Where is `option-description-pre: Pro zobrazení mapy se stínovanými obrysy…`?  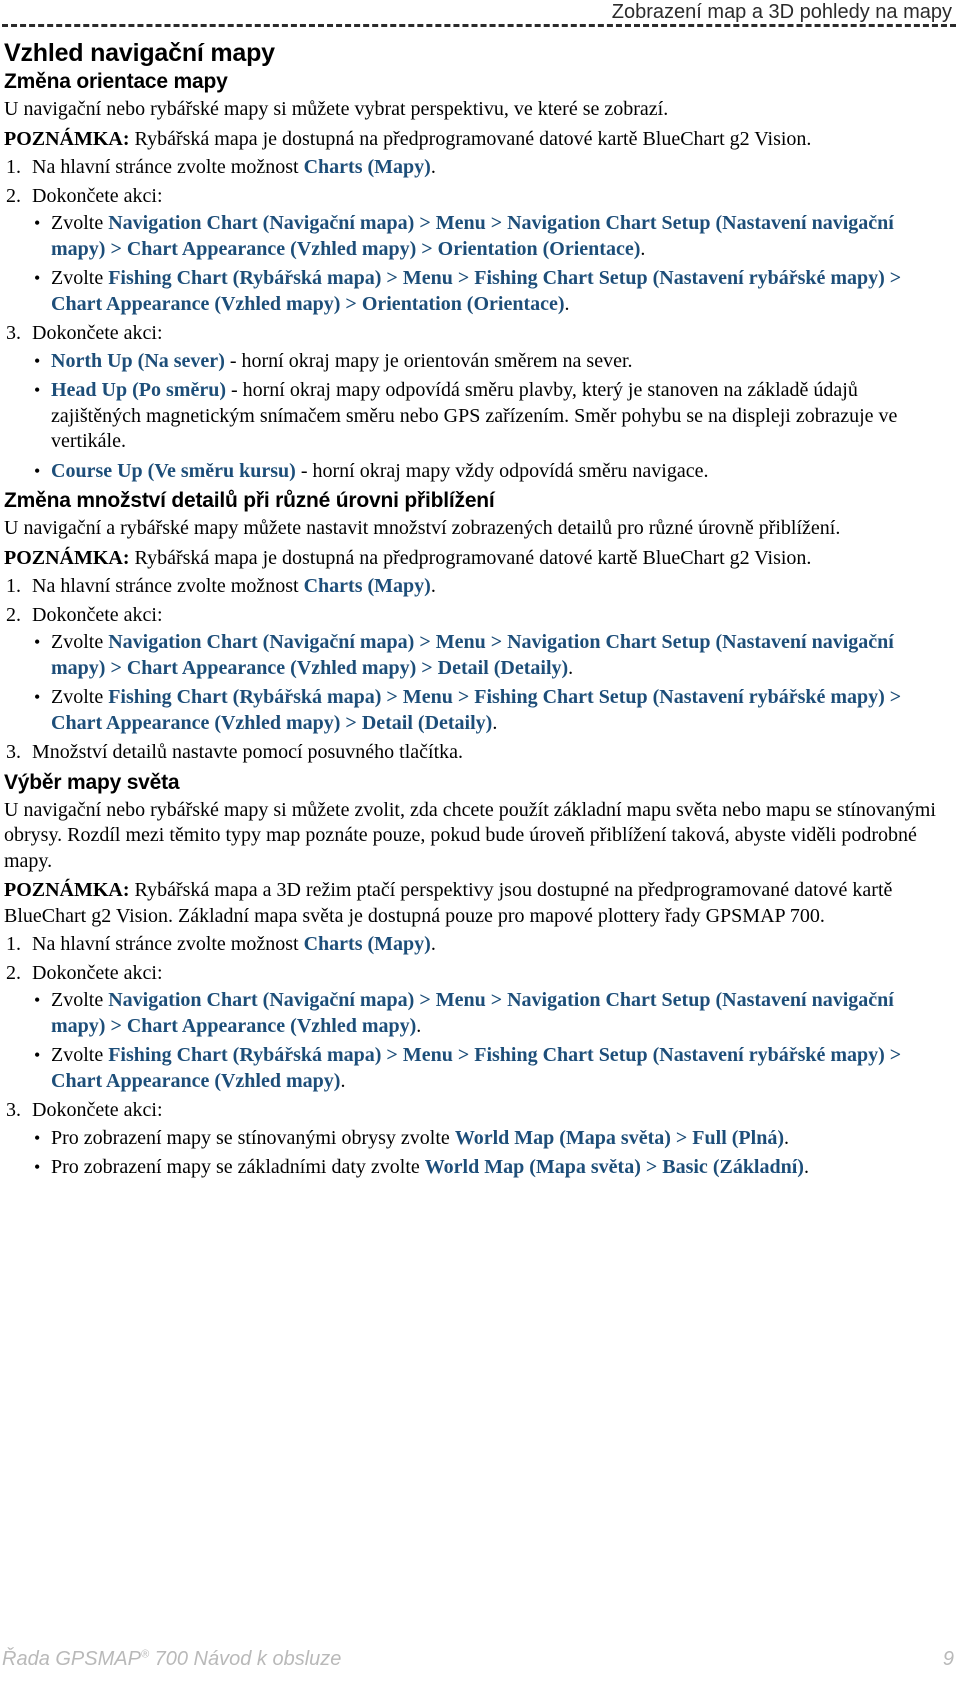
option-description-pre: Pro zobrazení mapy se stínovanými obrysy… is located at coordinates (253, 1137).